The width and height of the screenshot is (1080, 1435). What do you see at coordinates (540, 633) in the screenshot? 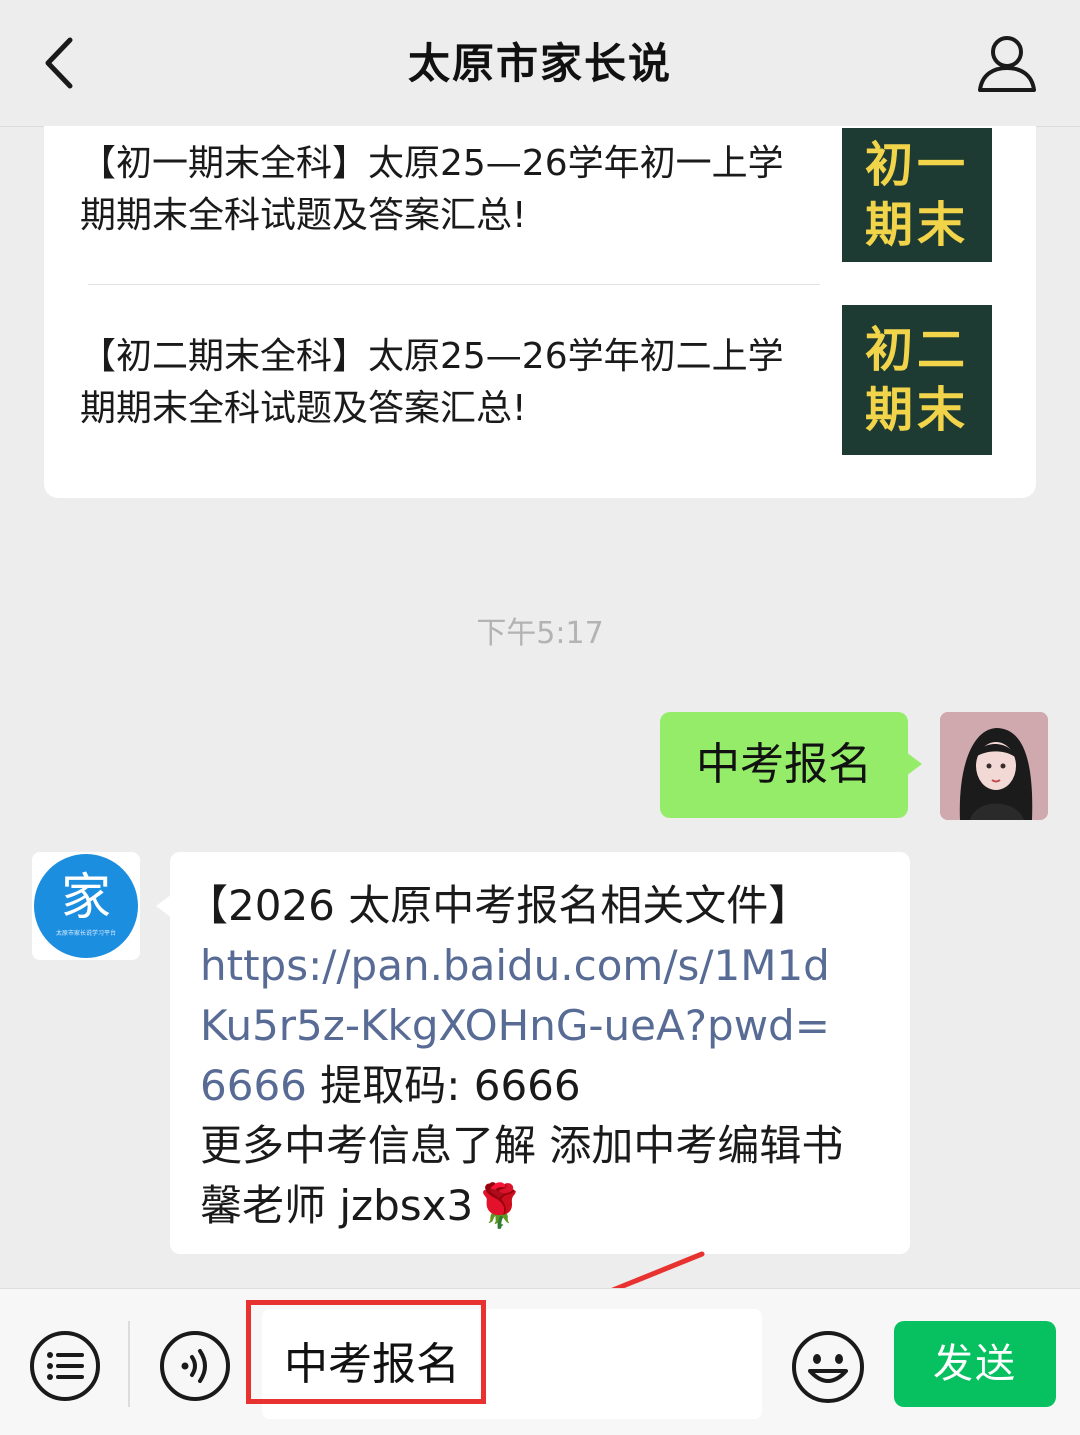
I see `message-timestamp: 下午5:17` at bounding box center [540, 633].